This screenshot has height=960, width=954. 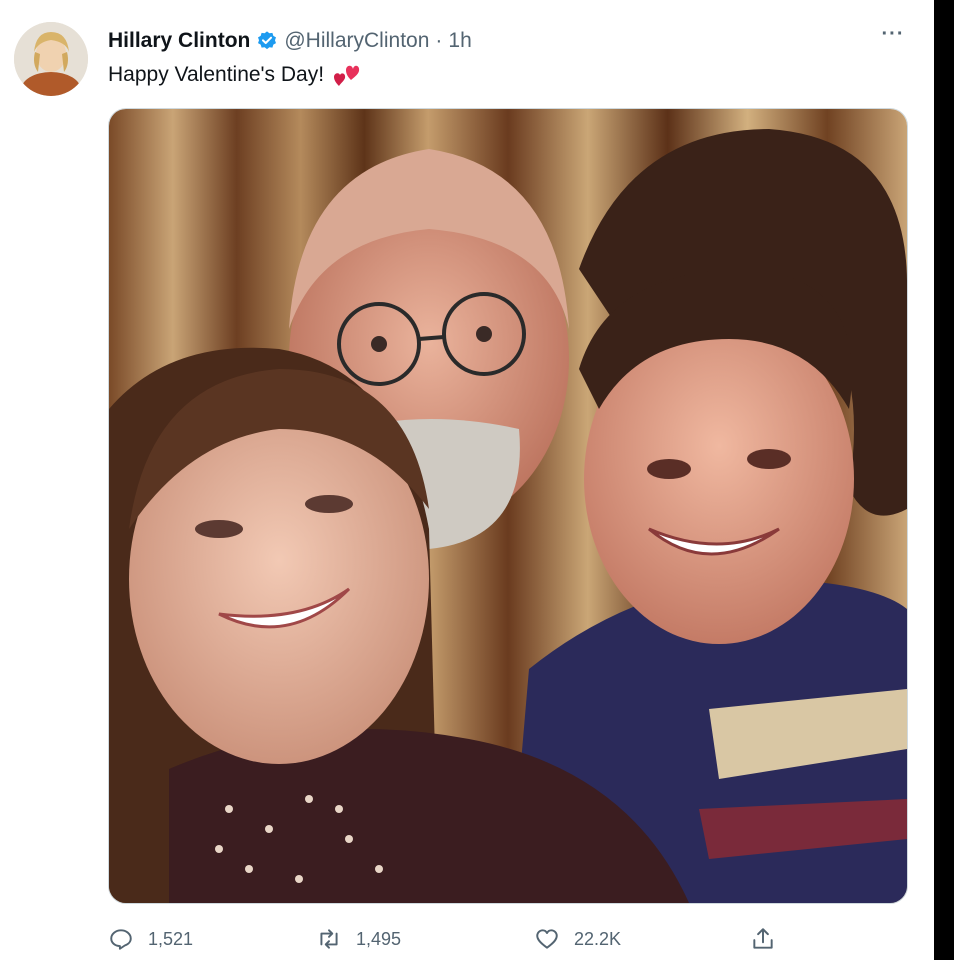 I want to click on like-button: 22.2K, so click(x=577, y=939).